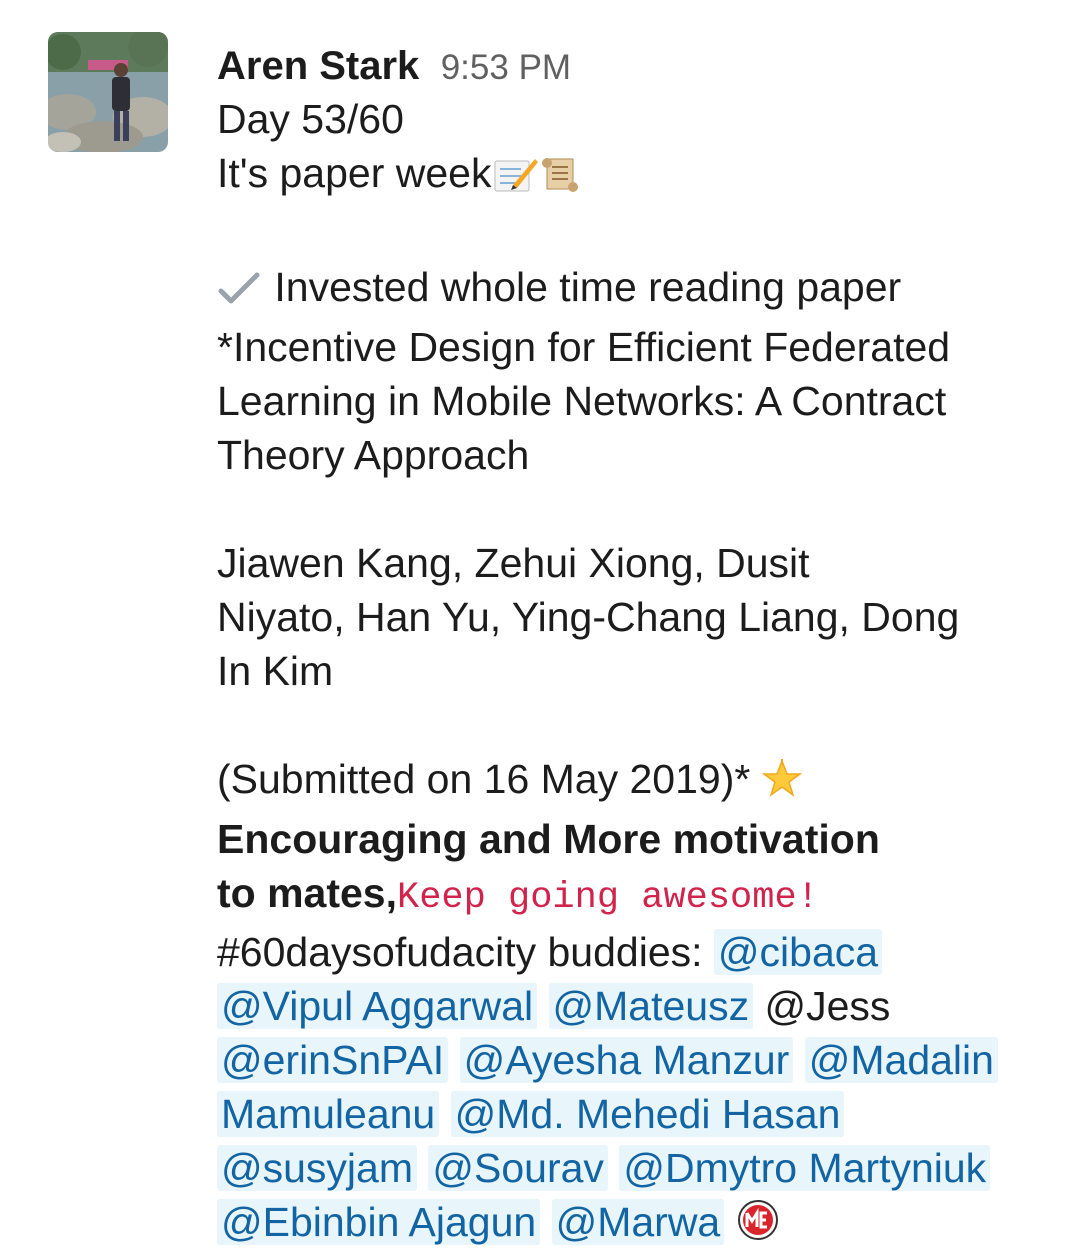  What do you see at coordinates (632, 65) in the screenshot?
I see `message-header: Aren Stark 9:53 PM` at bounding box center [632, 65].